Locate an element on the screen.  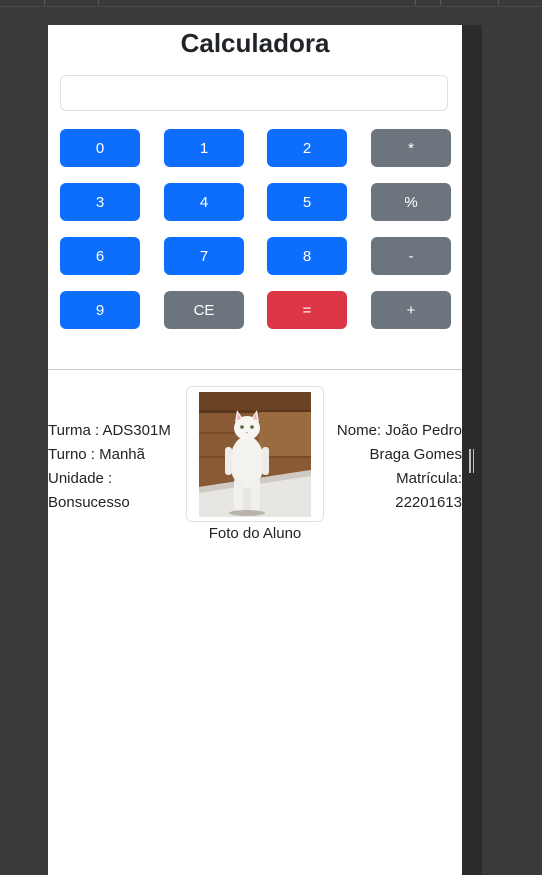
multiply-button: * is located at coordinates (411, 148).